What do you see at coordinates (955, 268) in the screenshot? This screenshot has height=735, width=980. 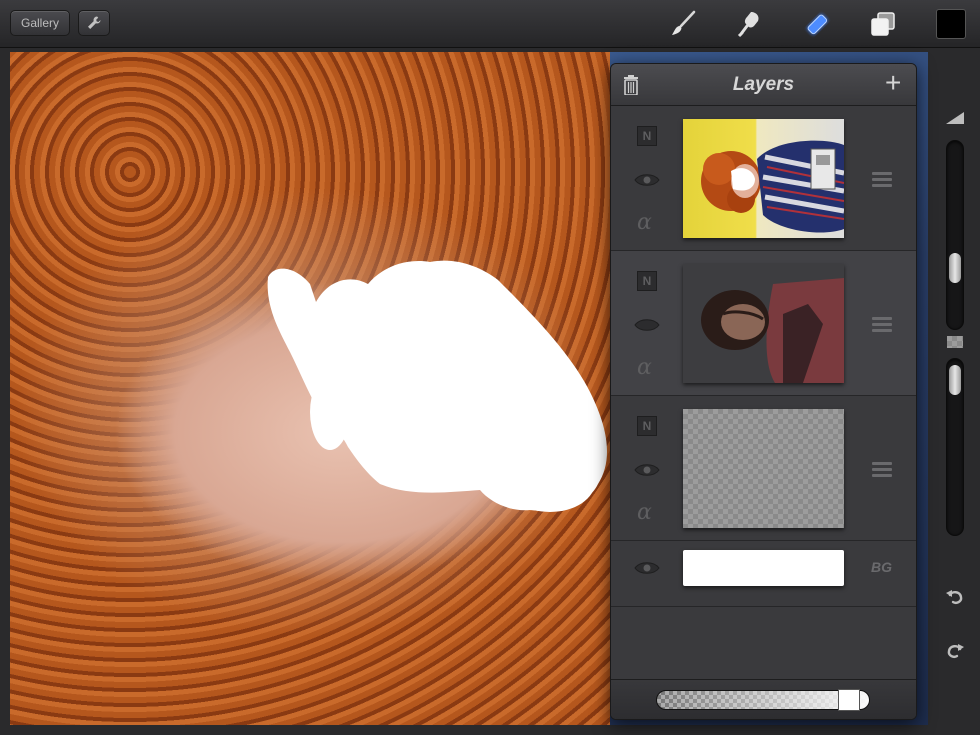 I see `brush-size-thumb` at bounding box center [955, 268].